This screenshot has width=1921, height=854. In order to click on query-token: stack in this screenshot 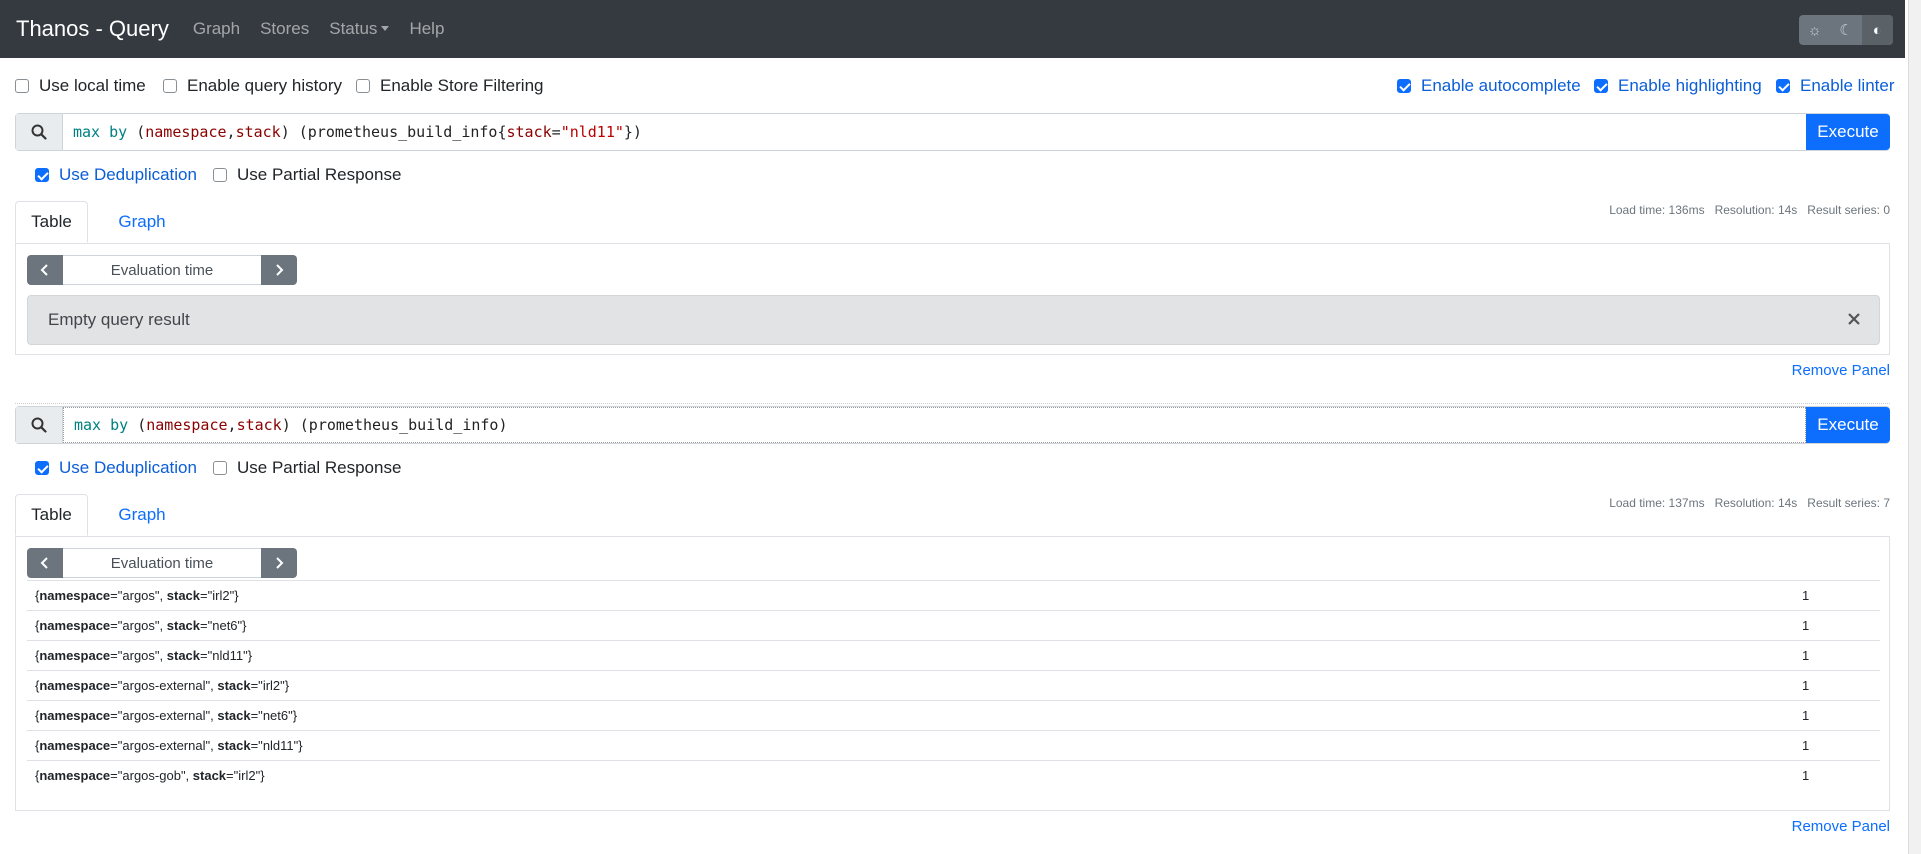, I will do `click(259, 425)`.